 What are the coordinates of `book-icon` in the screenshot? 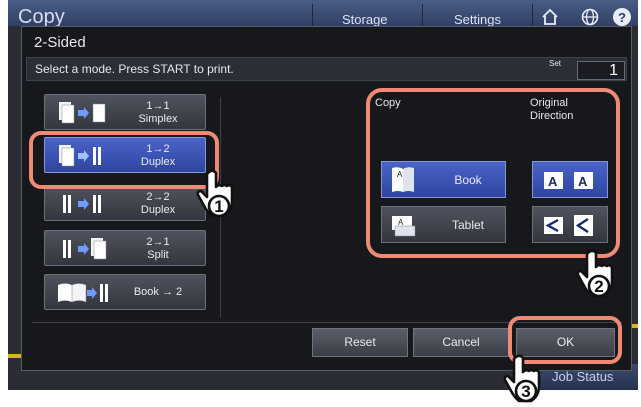 It's located at (83, 293).